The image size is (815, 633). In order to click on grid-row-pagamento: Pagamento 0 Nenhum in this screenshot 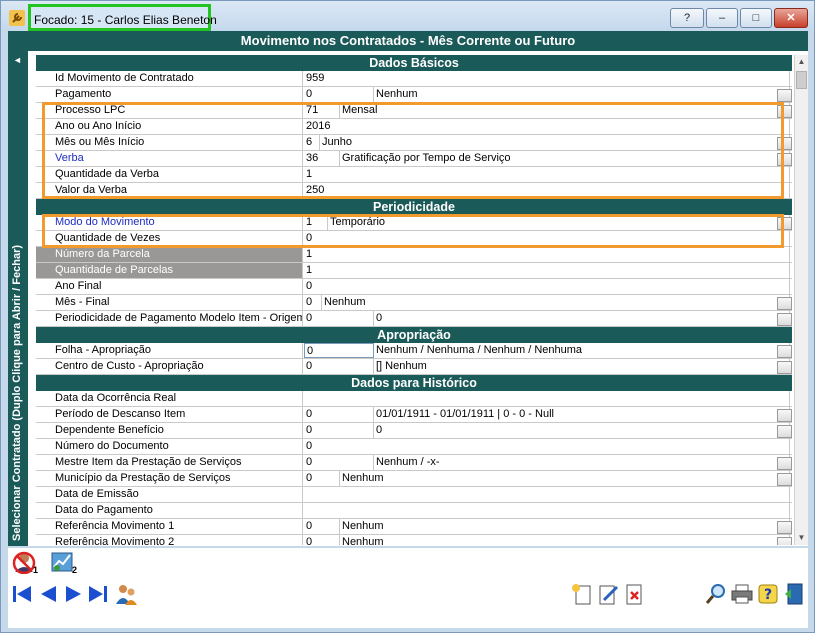, I will do `click(414, 95)`.